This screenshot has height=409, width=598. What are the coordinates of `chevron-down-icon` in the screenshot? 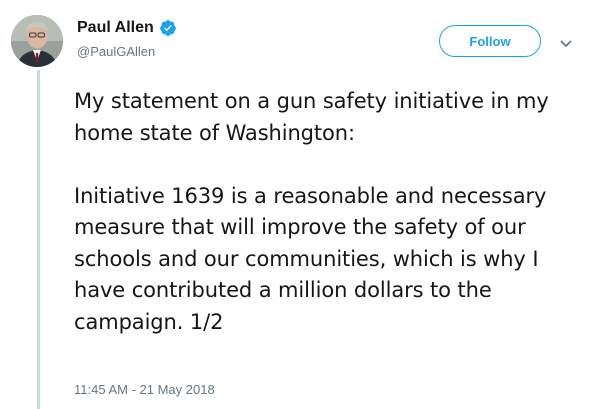 It's located at (566, 41).